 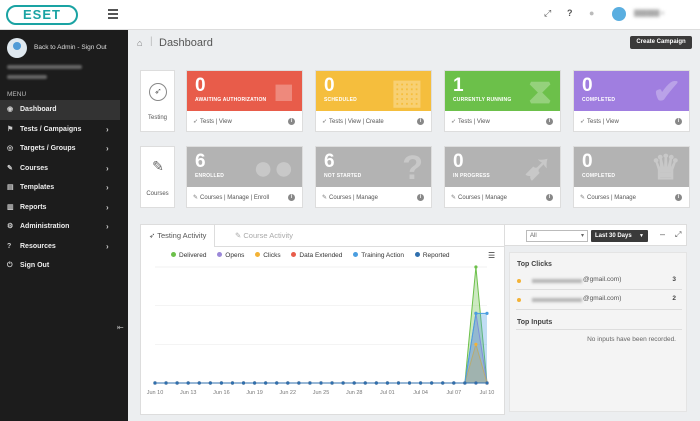 I want to click on sidebar-item-tests-campaigns: ⚑ Tests / Campaigns ›, so click(x=64, y=130).